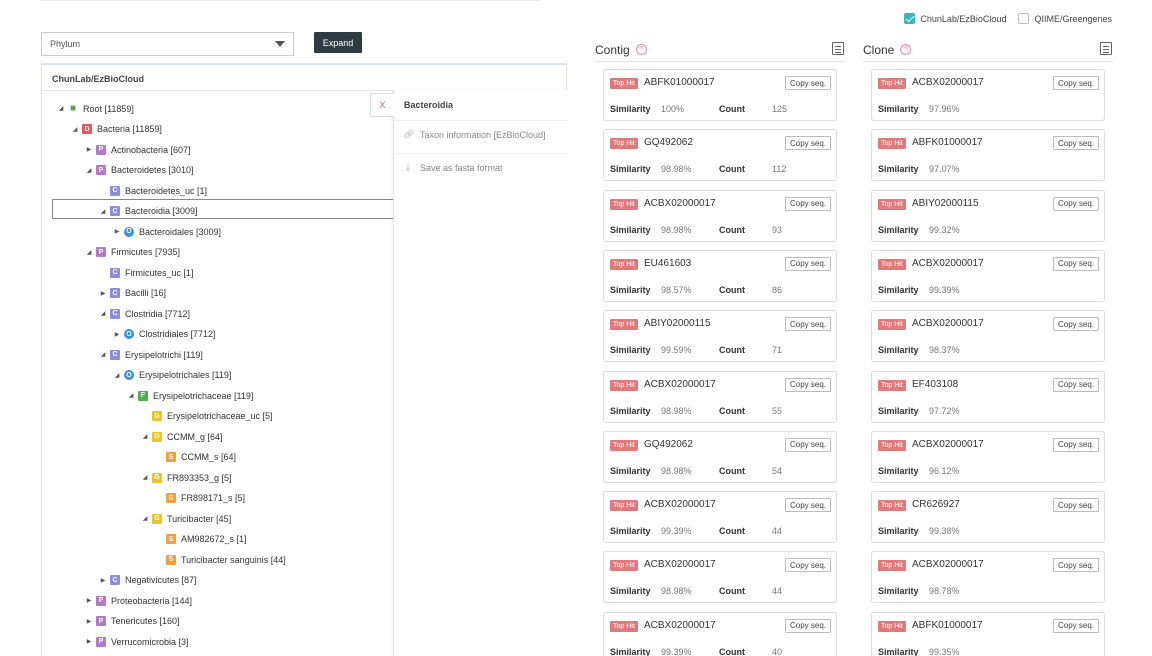 This screenshot has height=656, width=1152. Describe the element at coordinates (115, 129) in the screenshot. I see `tree-node: ◢ D Bacteria [11859]` at that location.